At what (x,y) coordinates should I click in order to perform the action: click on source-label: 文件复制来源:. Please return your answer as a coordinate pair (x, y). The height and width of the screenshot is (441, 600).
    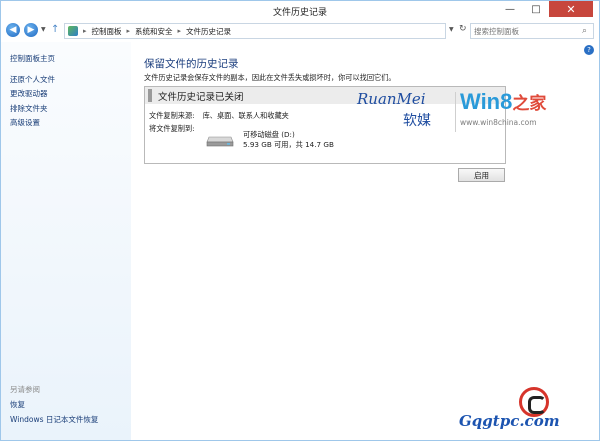
    Looking at the image, I should click on (172, 115).